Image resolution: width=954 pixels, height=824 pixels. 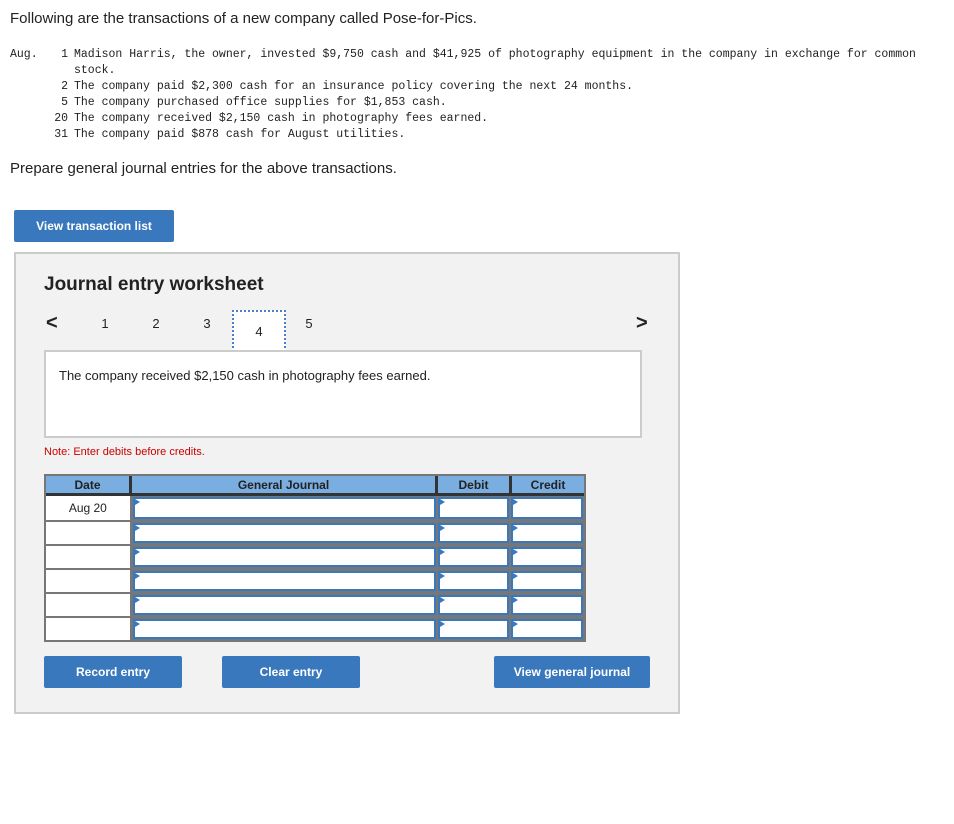 I want to click on table-header: Date General Journal Debit Credit, so click(x=315, y=486).